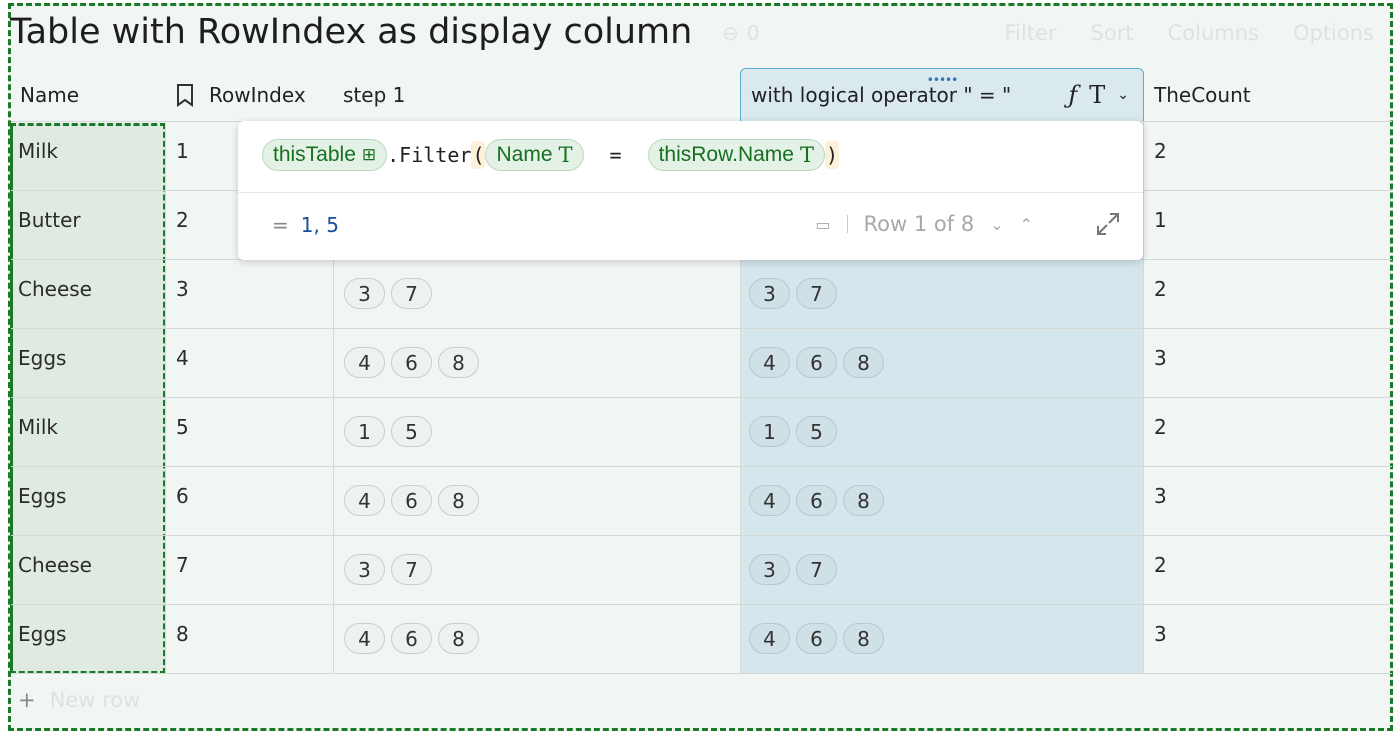  Describe the element at coordinates (182, 500) in the screenshot. I see `cell-rowindex: 6` at that location.